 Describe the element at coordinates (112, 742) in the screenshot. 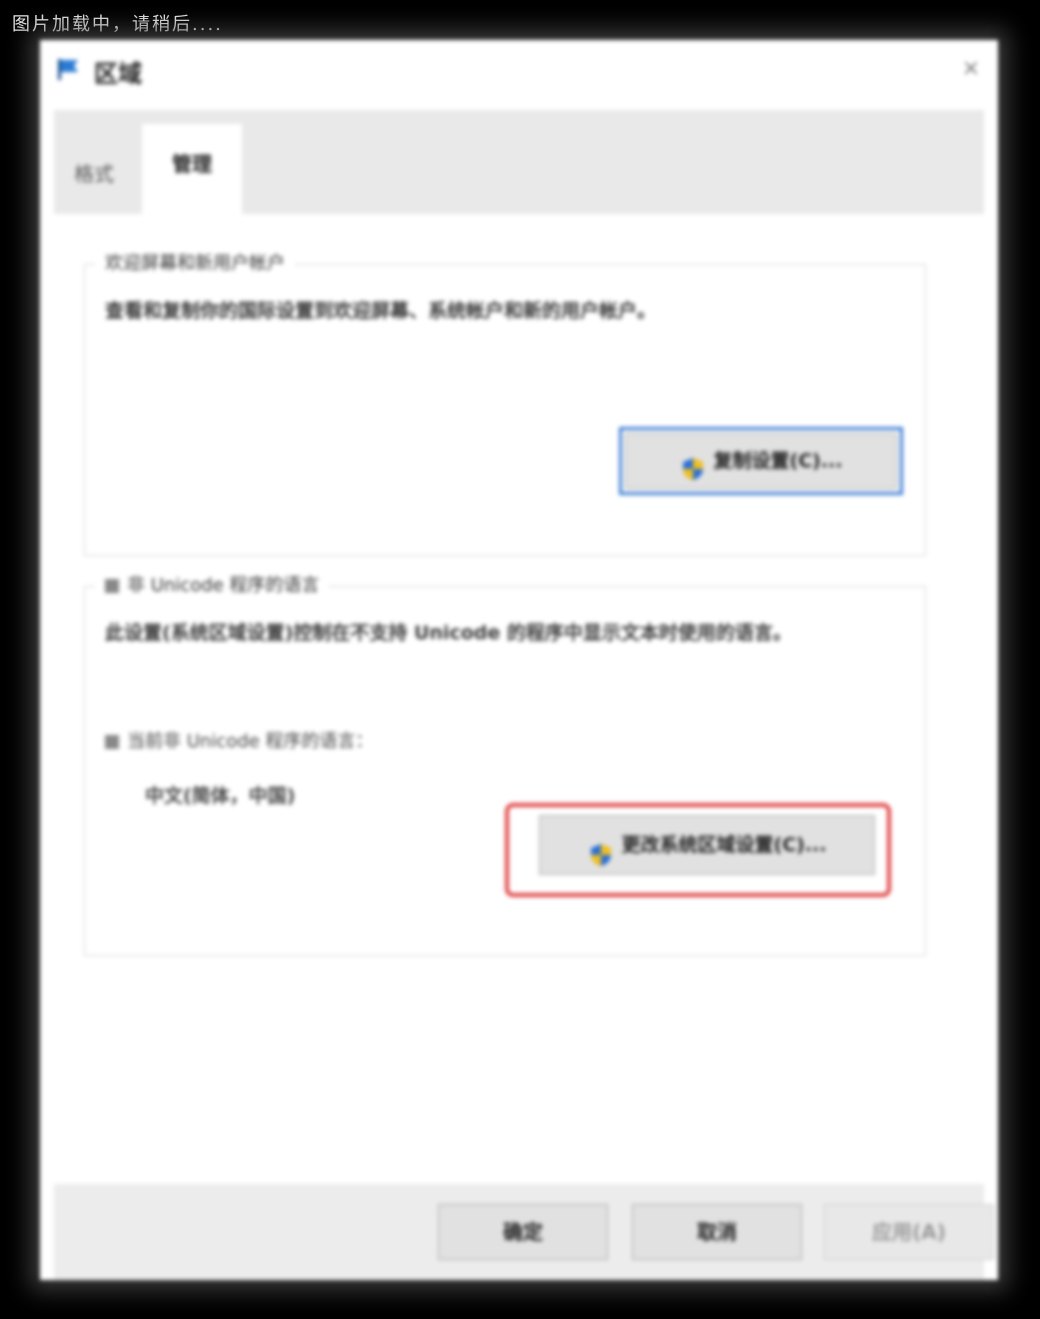

I see `globe-icon` at that location.